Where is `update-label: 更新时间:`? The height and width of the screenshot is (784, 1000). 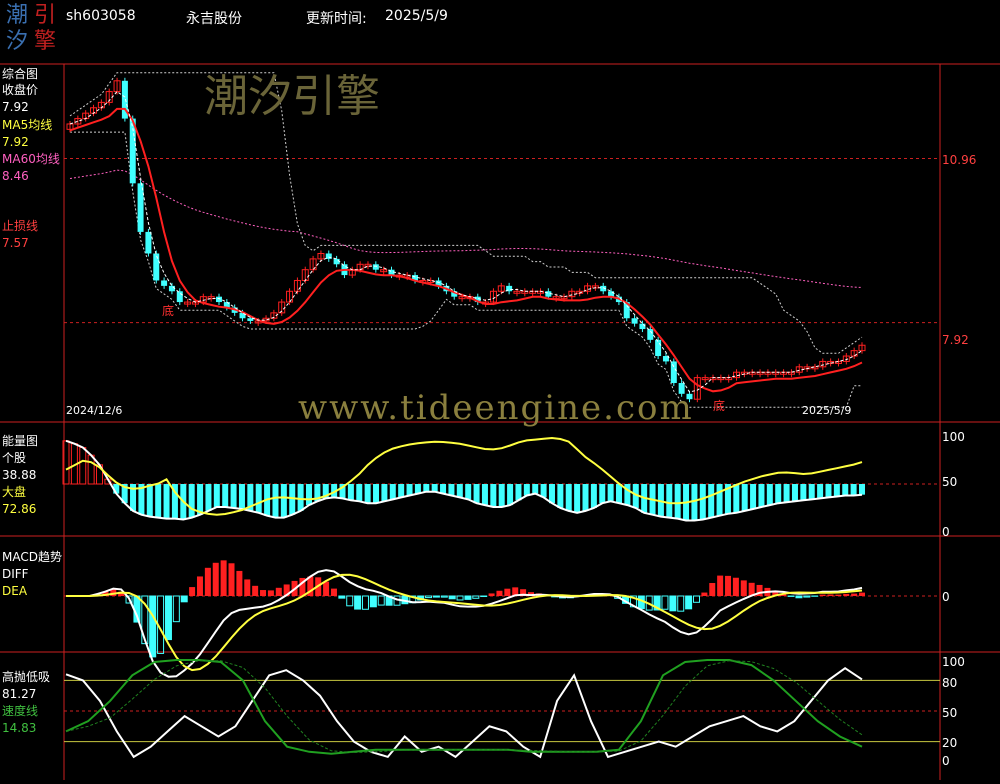
update-label: 更新时间: is located at coordinates (336, 18).